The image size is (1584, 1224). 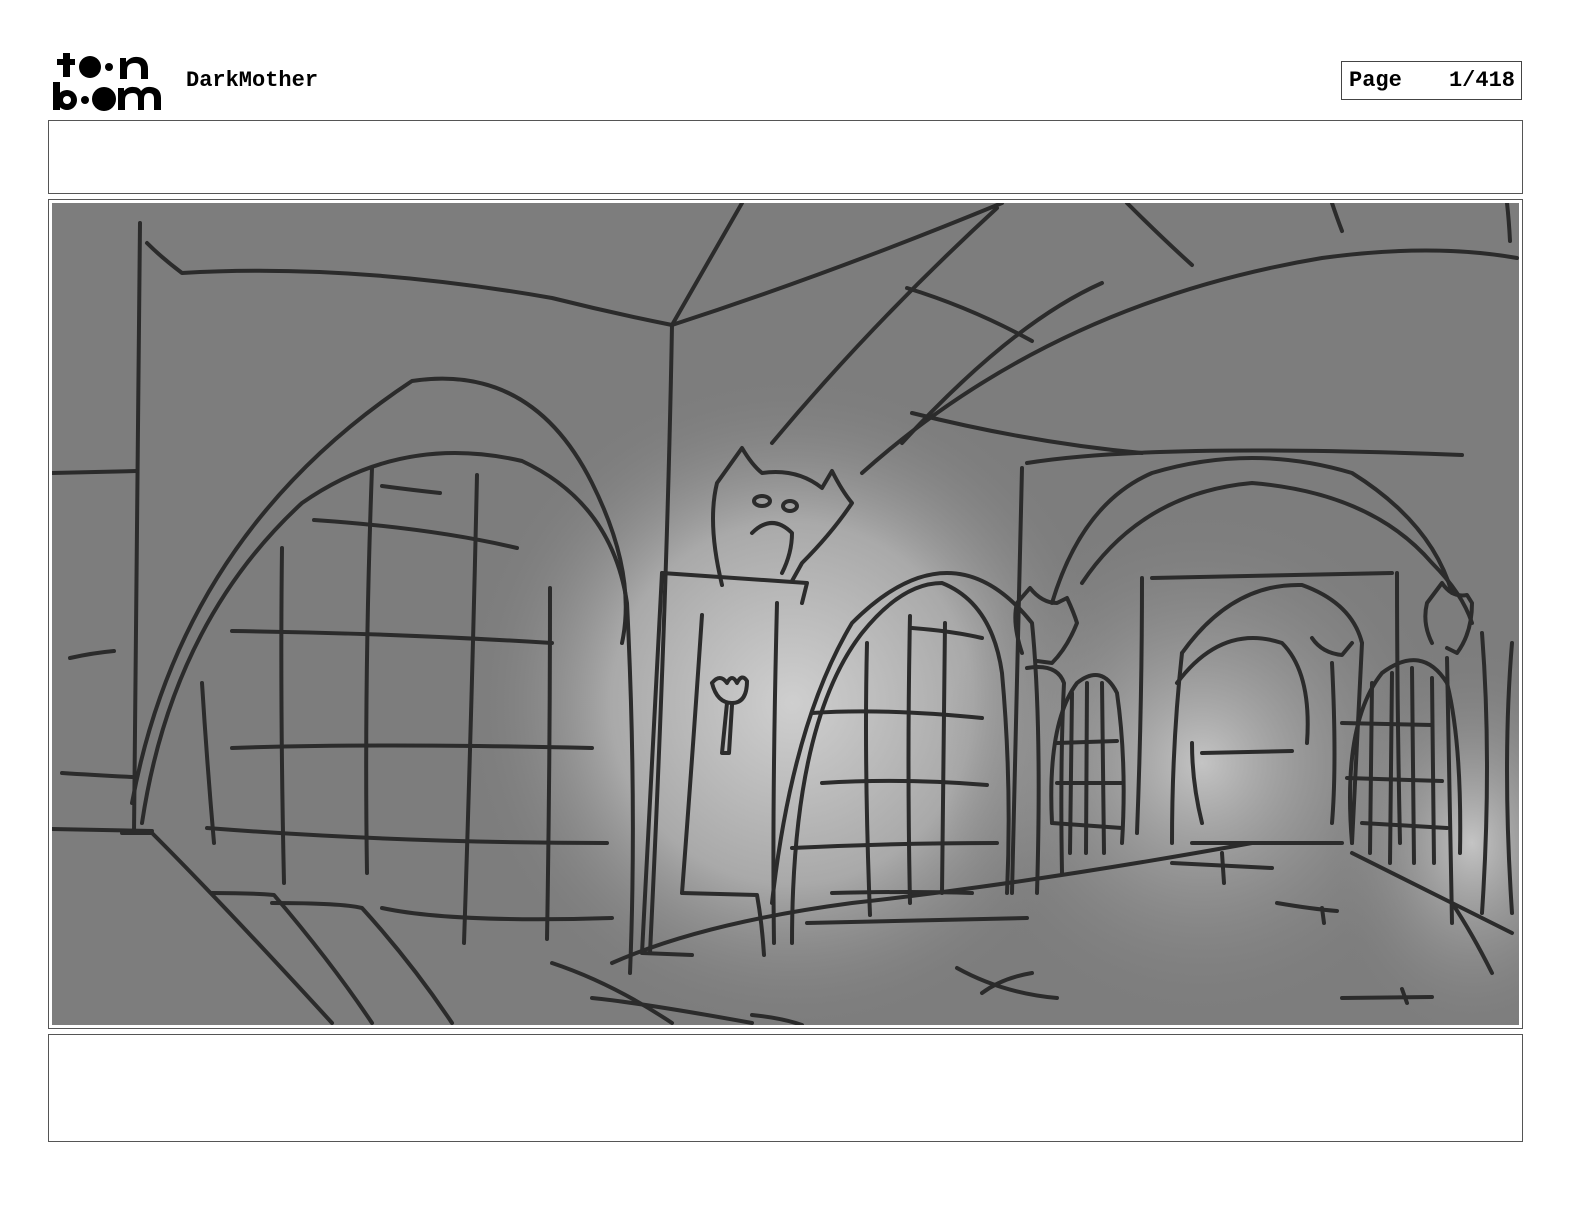 What do you see at coordinates (1375, 80) in the screenshot?
I see `page-label: Page` at bounding box center [1375, 80].